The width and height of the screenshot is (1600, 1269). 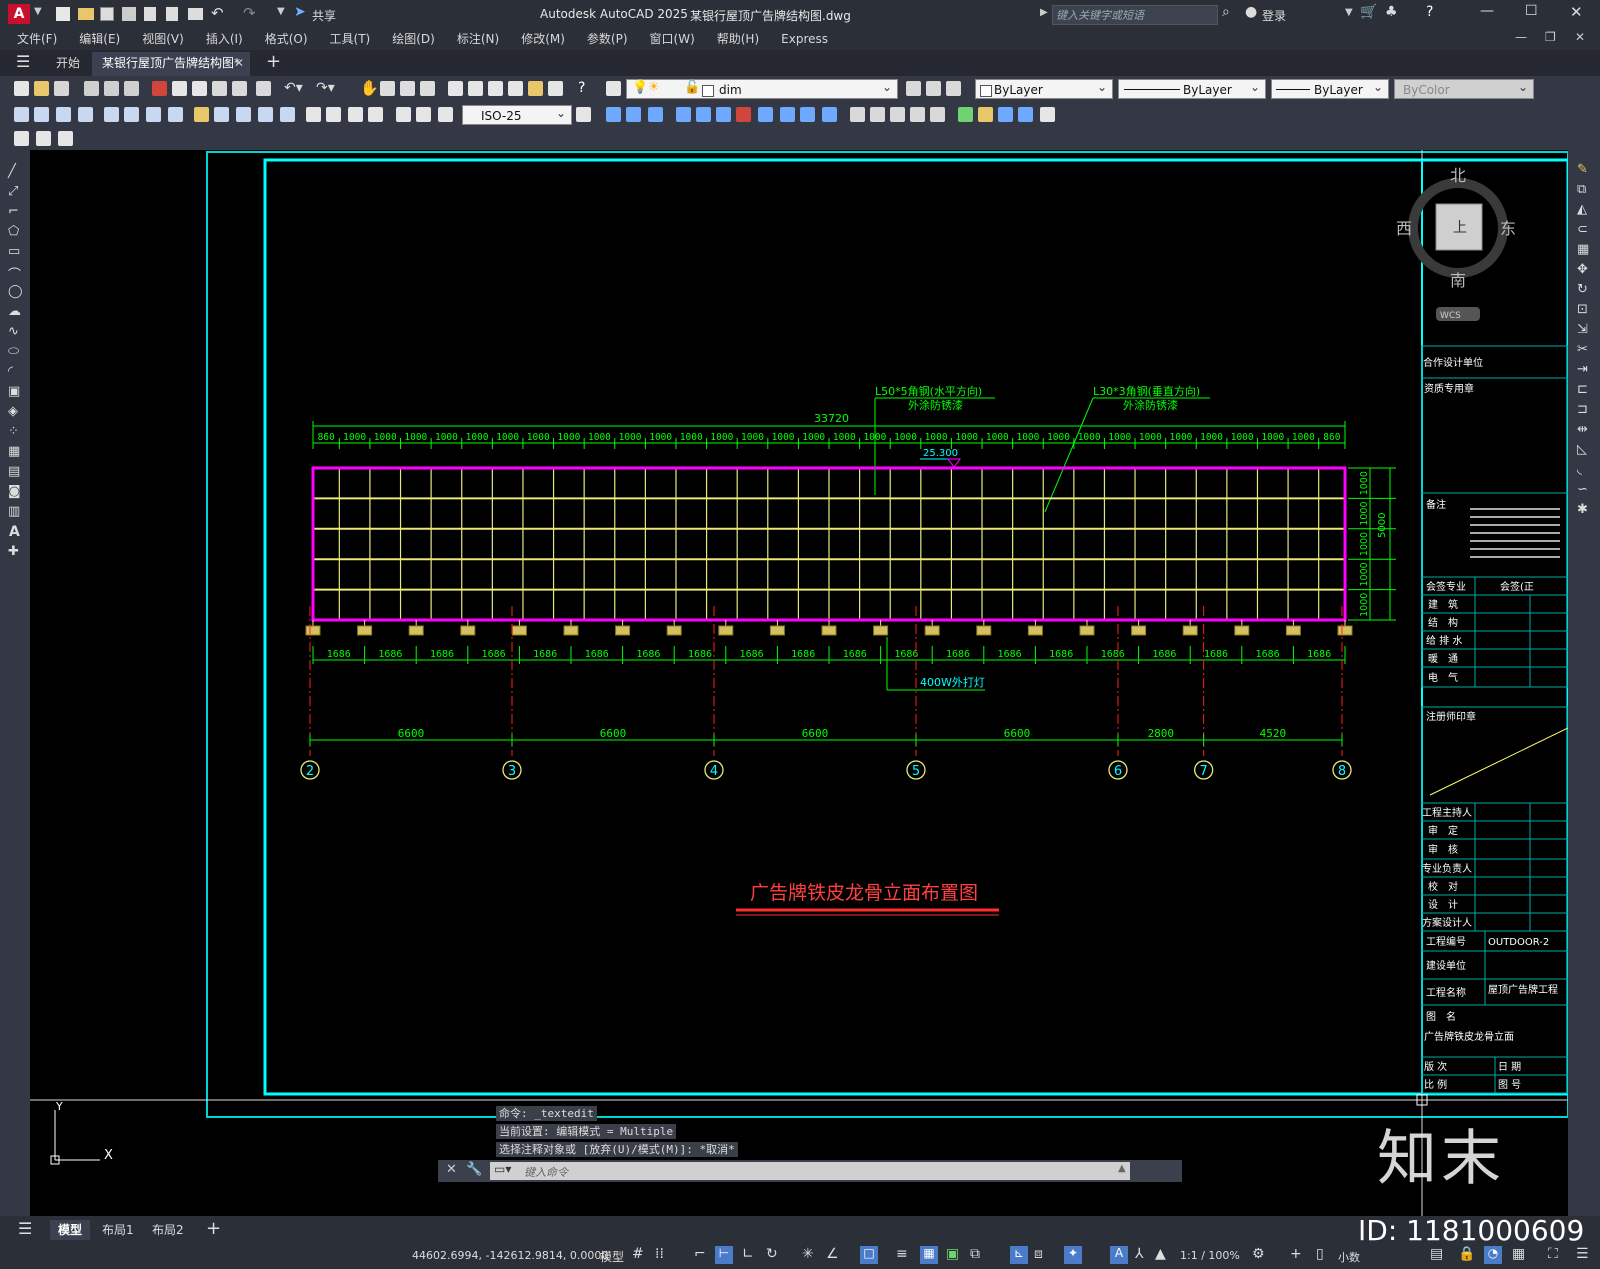 What do you see at coordinates (43, 138) in the screenshot?
I see `table-style-icon` at bounding box center [43, 138].